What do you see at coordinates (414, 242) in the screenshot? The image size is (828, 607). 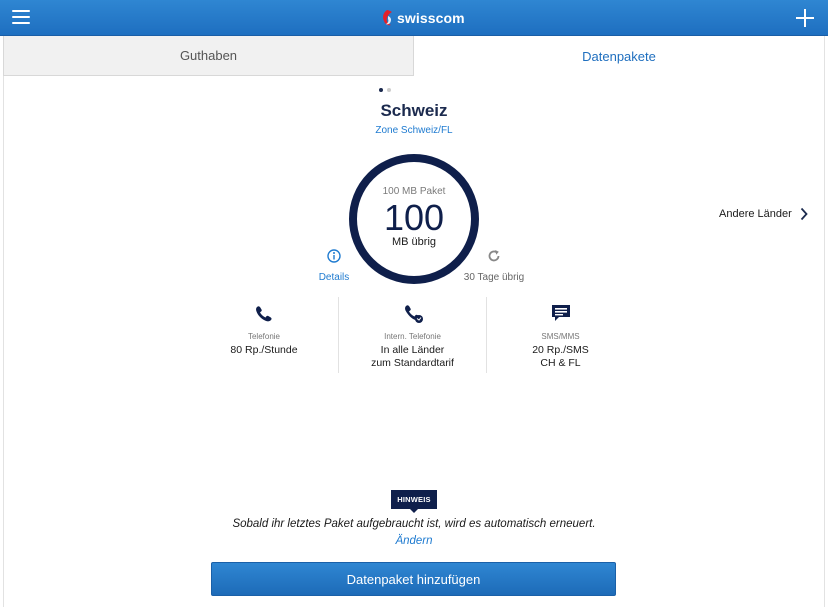 I see `remaining-unit: MB übrig` at bounding box center [414, 242].